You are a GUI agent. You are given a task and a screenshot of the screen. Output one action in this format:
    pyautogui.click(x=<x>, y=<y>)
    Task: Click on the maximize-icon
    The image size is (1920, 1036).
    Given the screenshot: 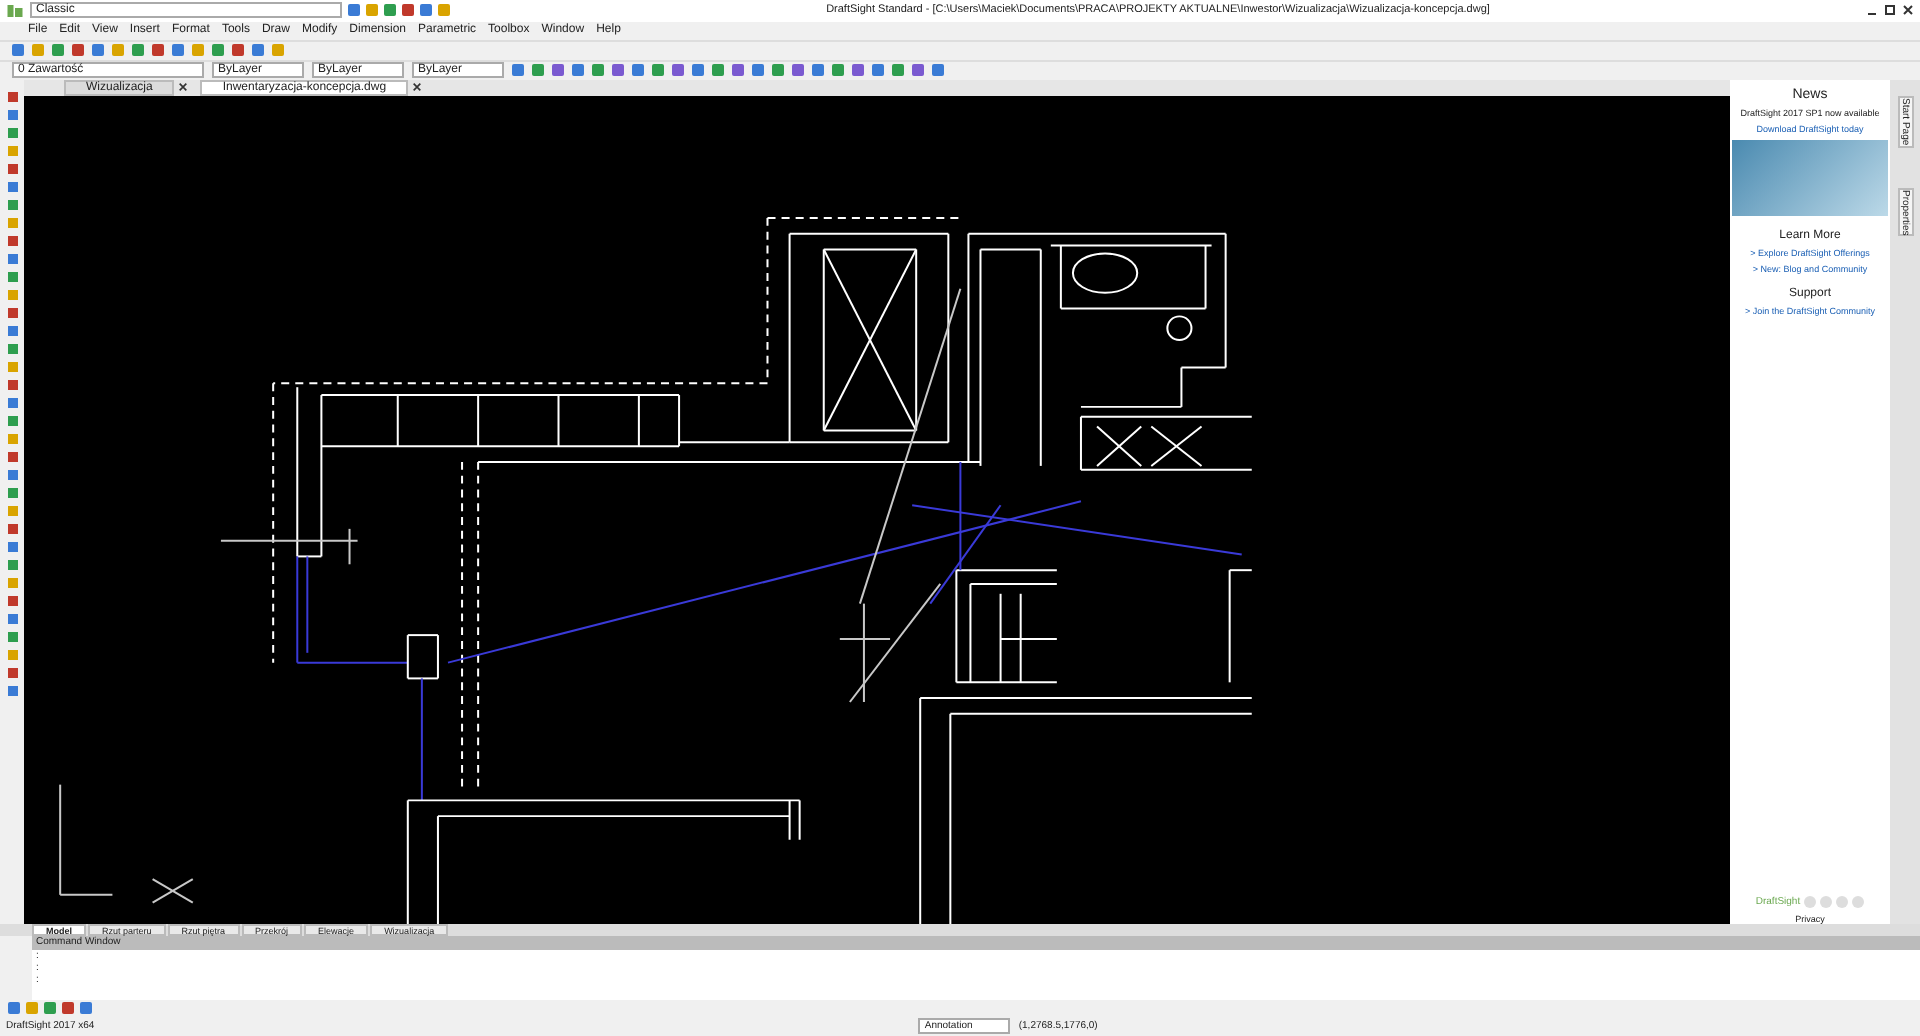 What is the action you would take?
    pyautogui.click(x=1890, y=10)
    